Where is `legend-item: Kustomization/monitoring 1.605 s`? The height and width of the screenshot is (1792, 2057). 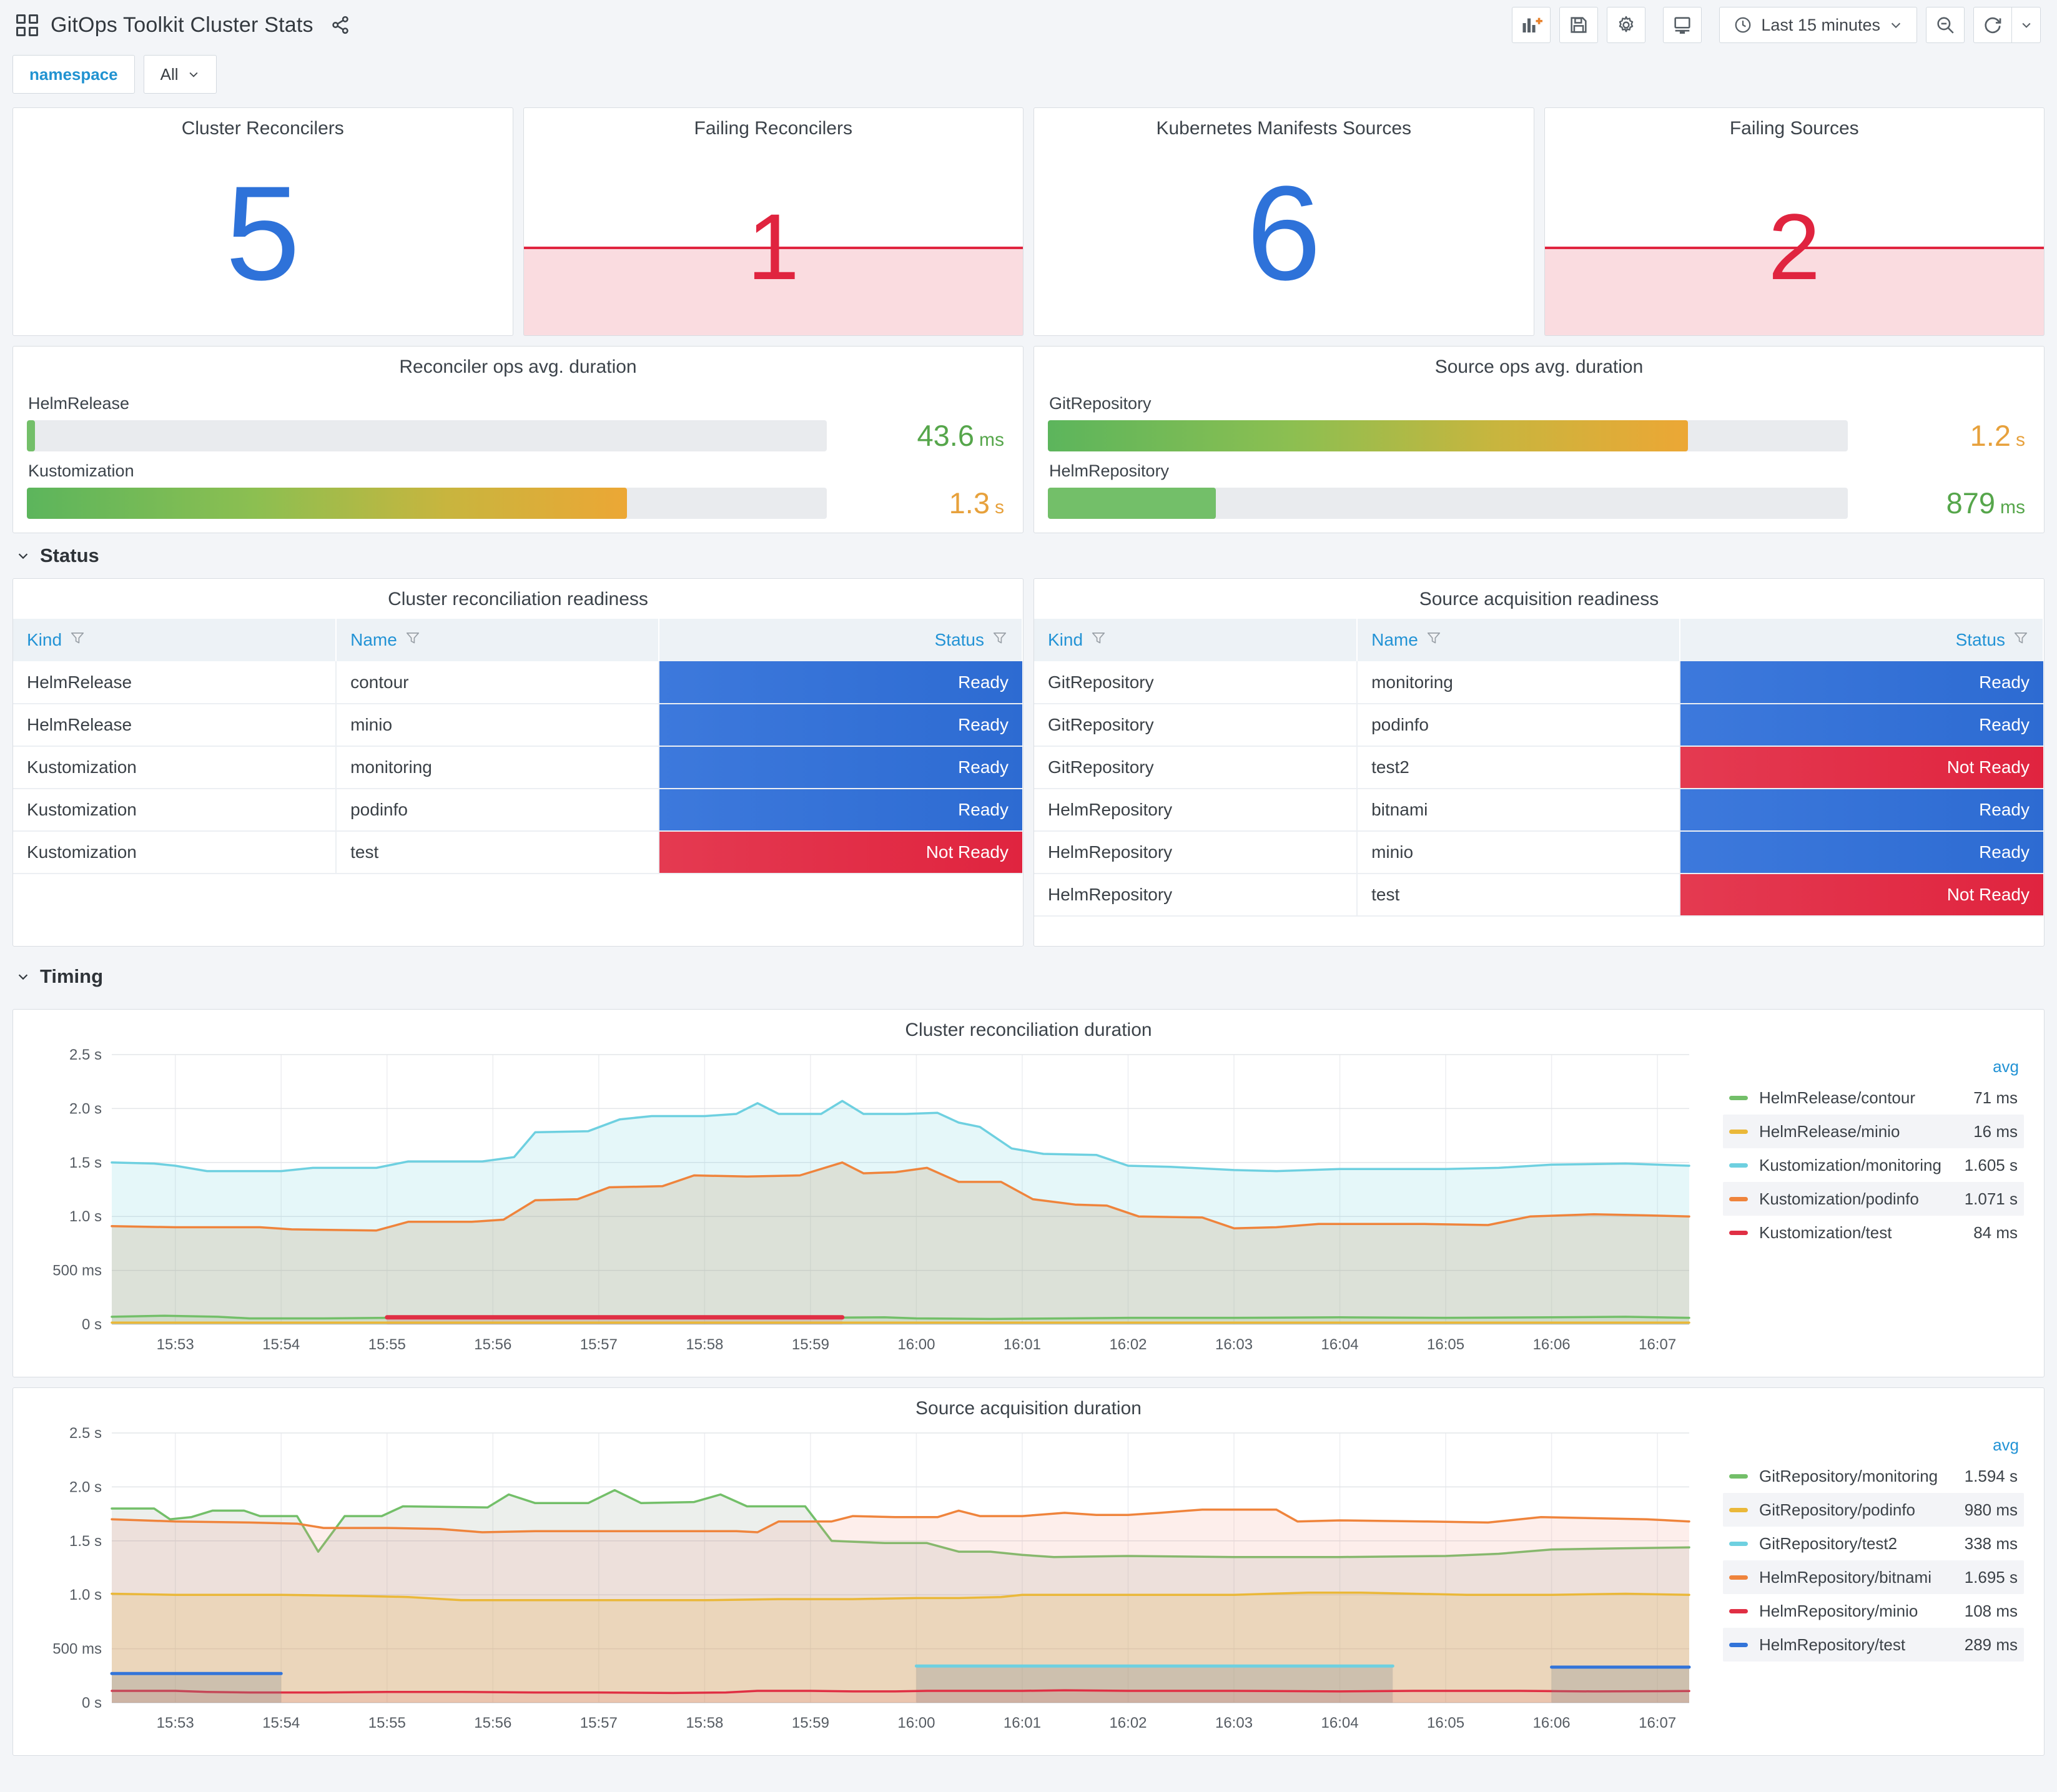 legend-item: Kustomization/monitoring 1.605 s is located at coordinates (1874, 1165).